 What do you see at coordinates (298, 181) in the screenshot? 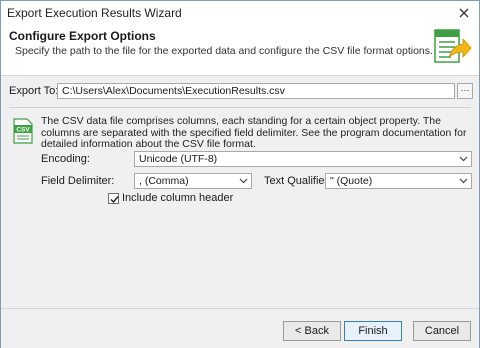
I see `text-qualifier-label: Text Qualifier:` at bounding box center [298, 181].